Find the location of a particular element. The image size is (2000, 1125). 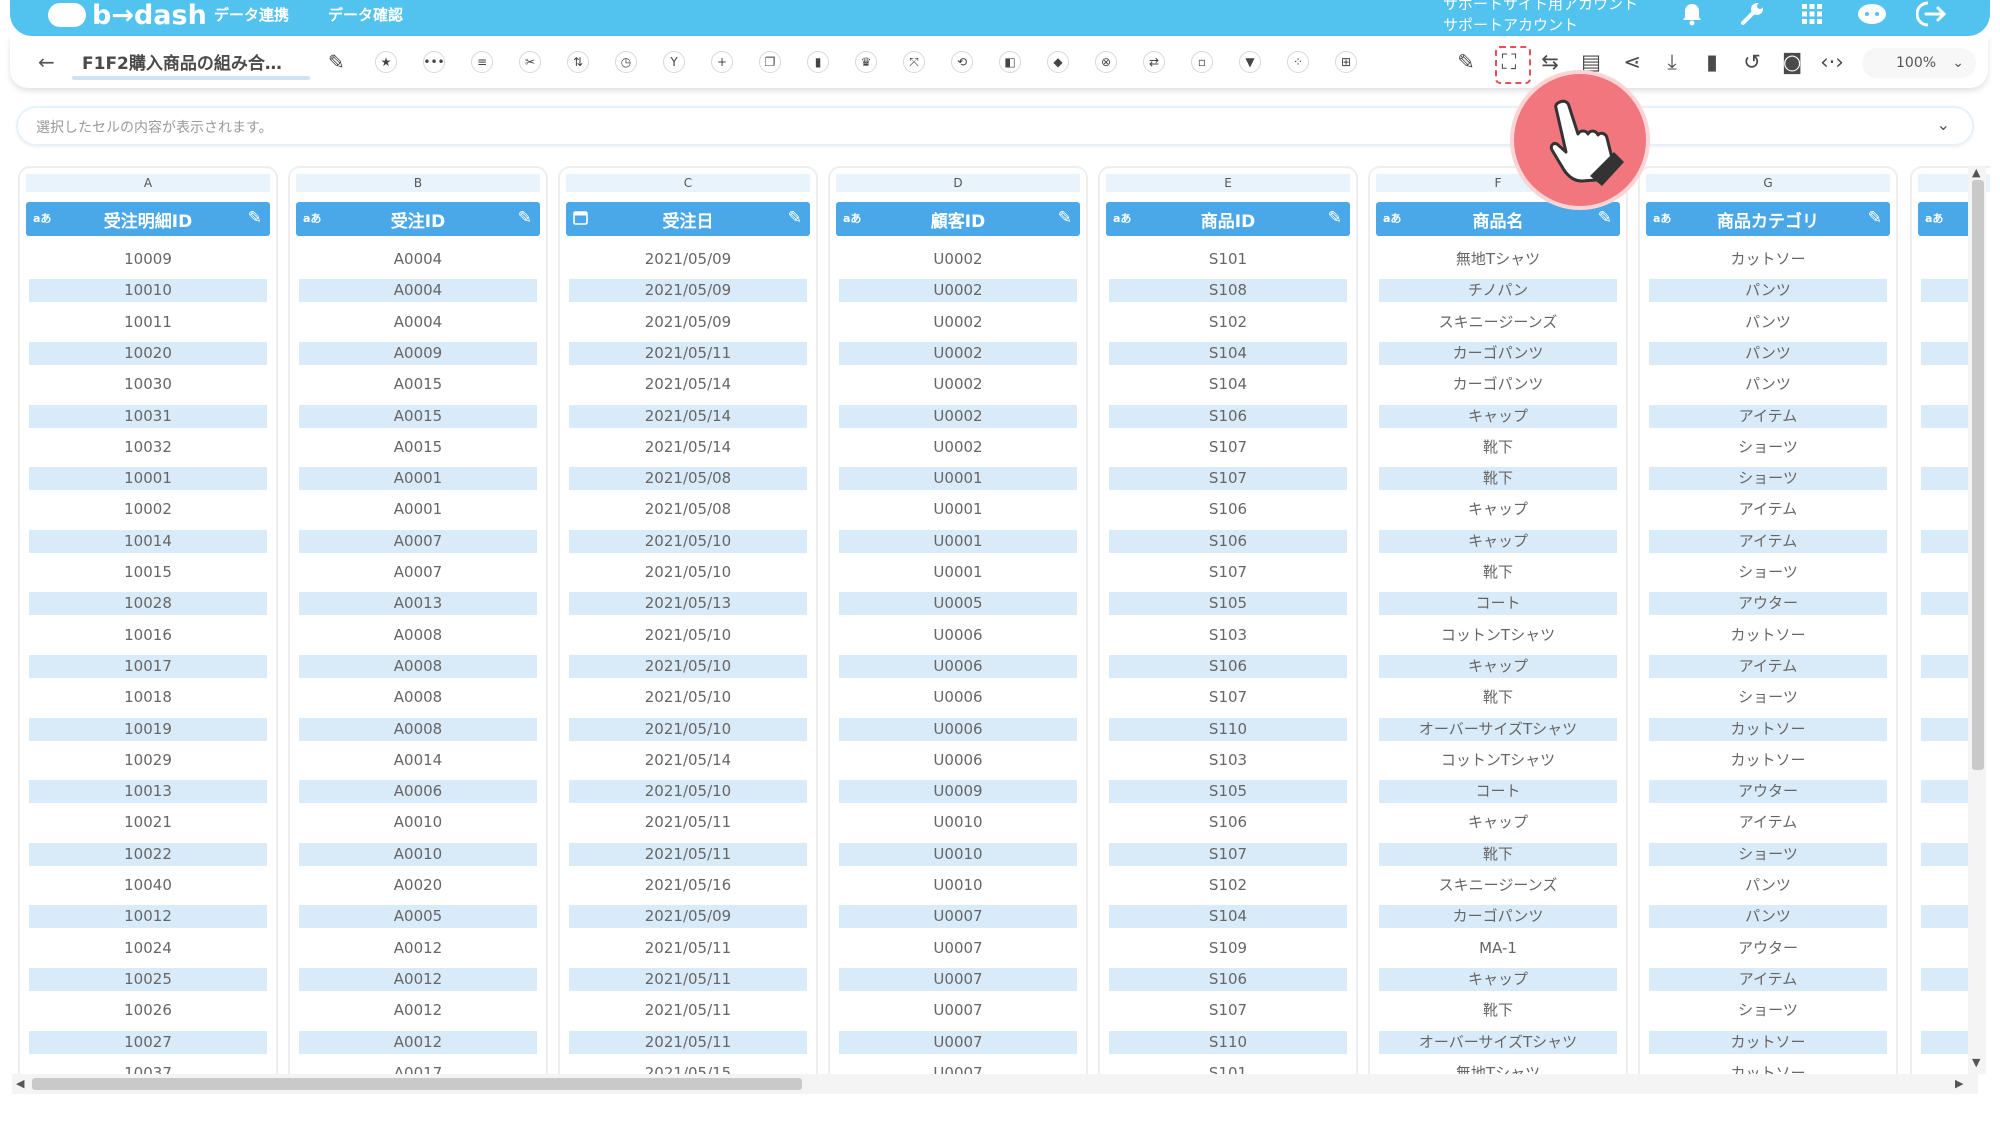

table-cell: S110 is located at coordinates (1228, 1042).